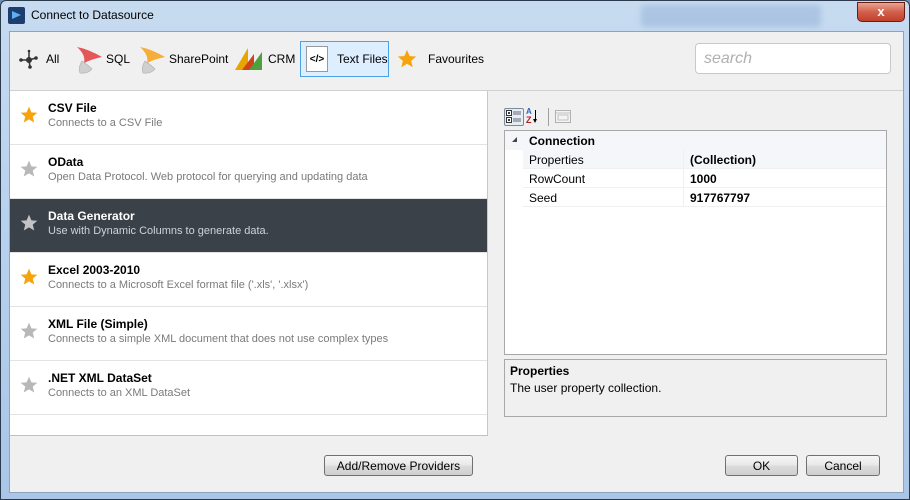 This screenshot has height=500, width=910. I want to click on help-title: Properties, so click(540, 371).